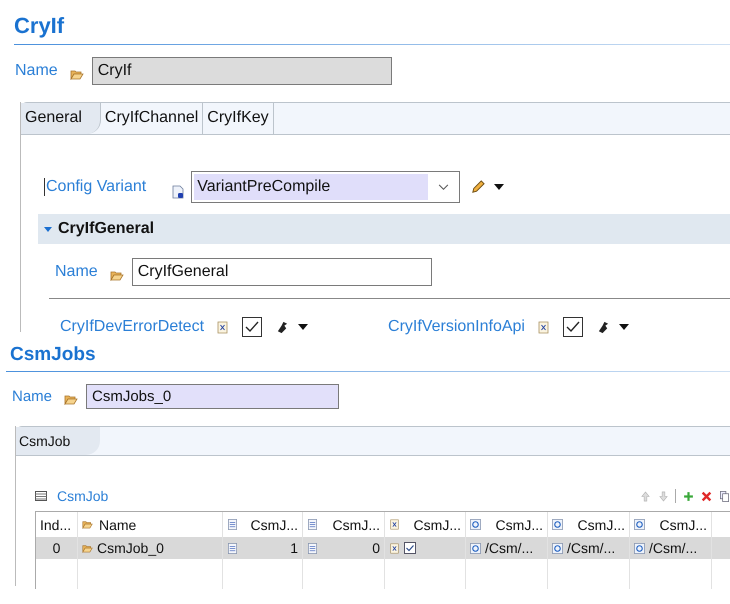  I want to click on parameter-label: CryIfDevErrorDetect, so click(132, 327).